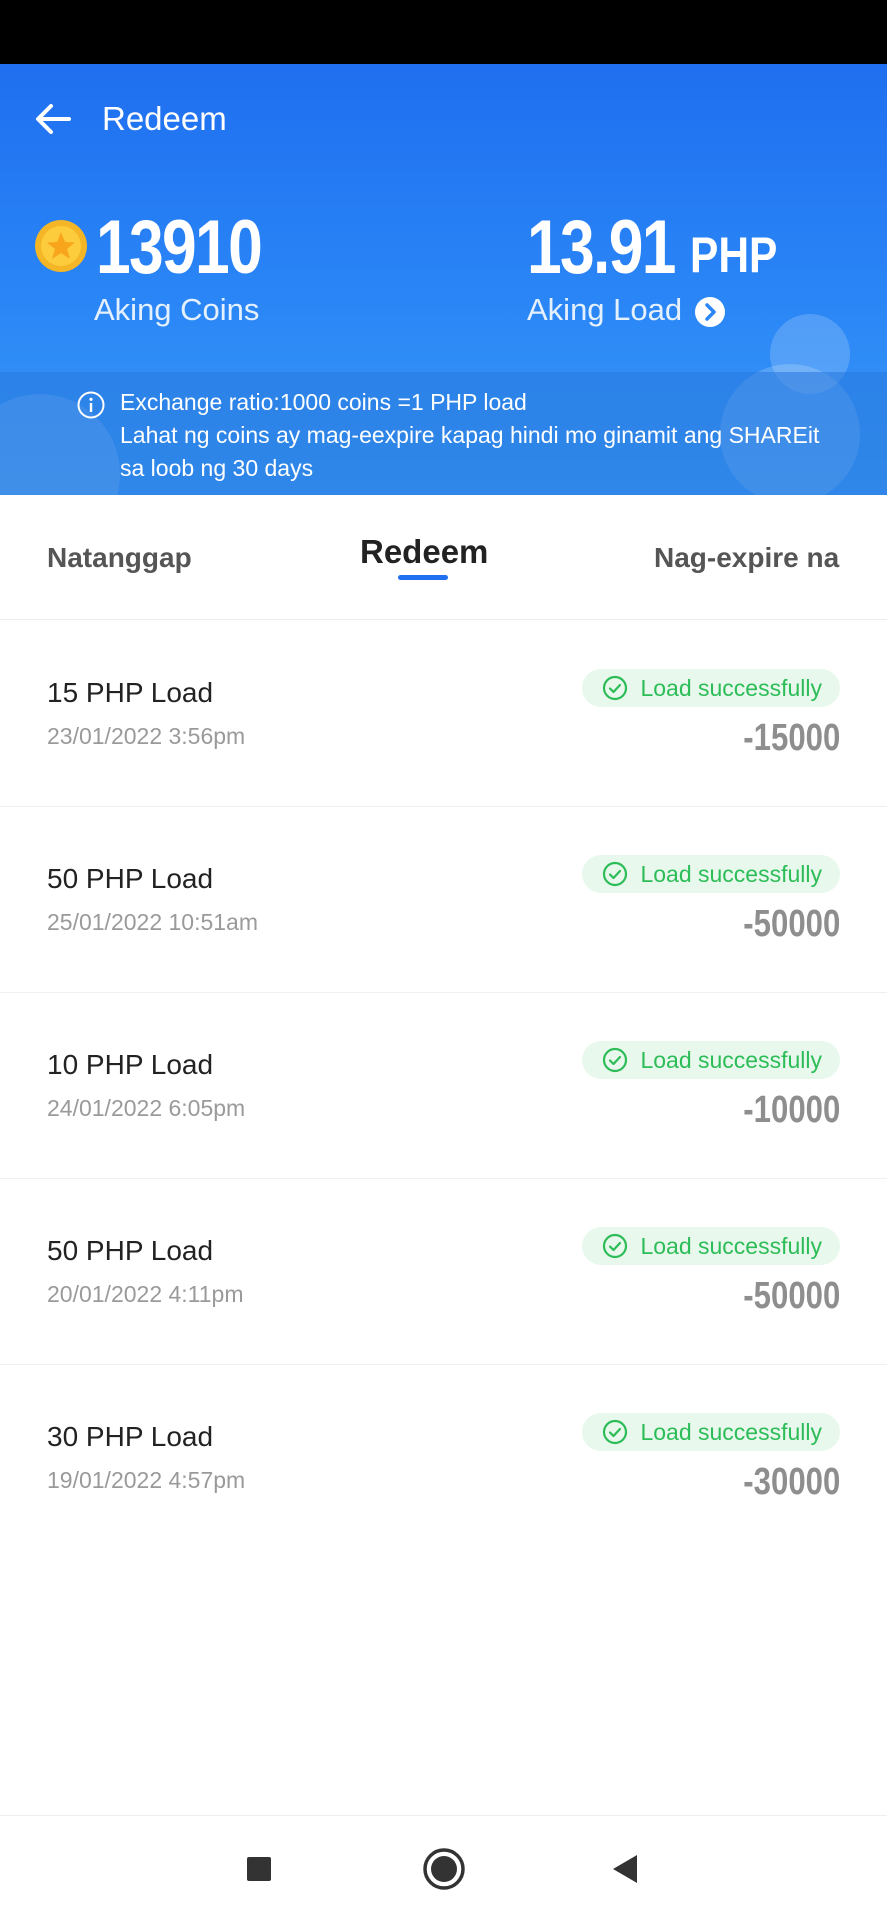  Describe the element at coordinates (146, 1108) in the screenshot. I see `item-date: 24/01/2022 6:05pm` at that location.